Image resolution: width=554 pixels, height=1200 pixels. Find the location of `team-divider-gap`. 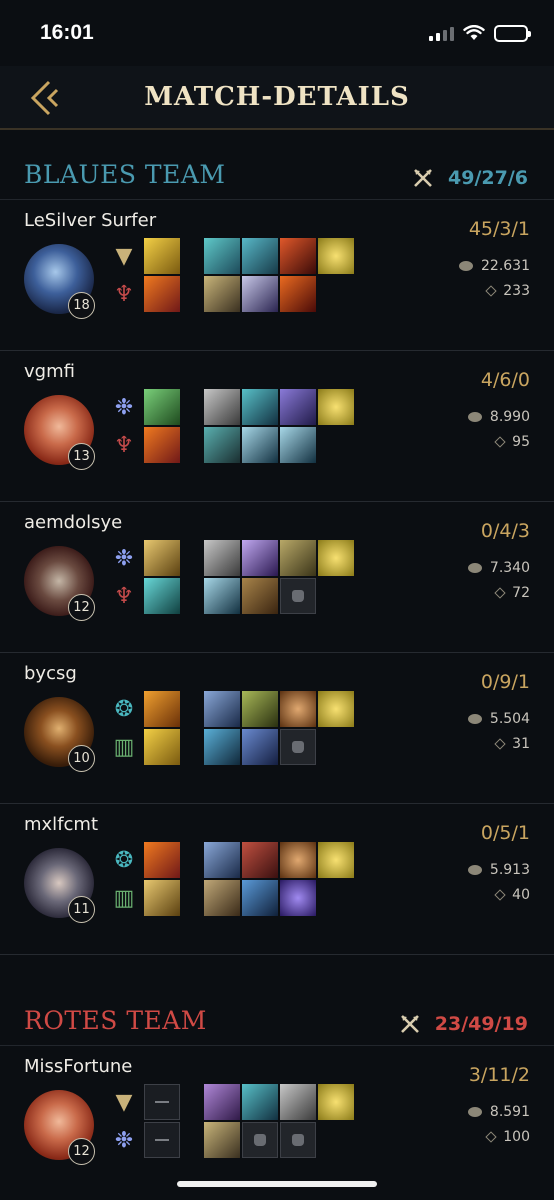

team-divider-gap is located at coordinates (277, 972).